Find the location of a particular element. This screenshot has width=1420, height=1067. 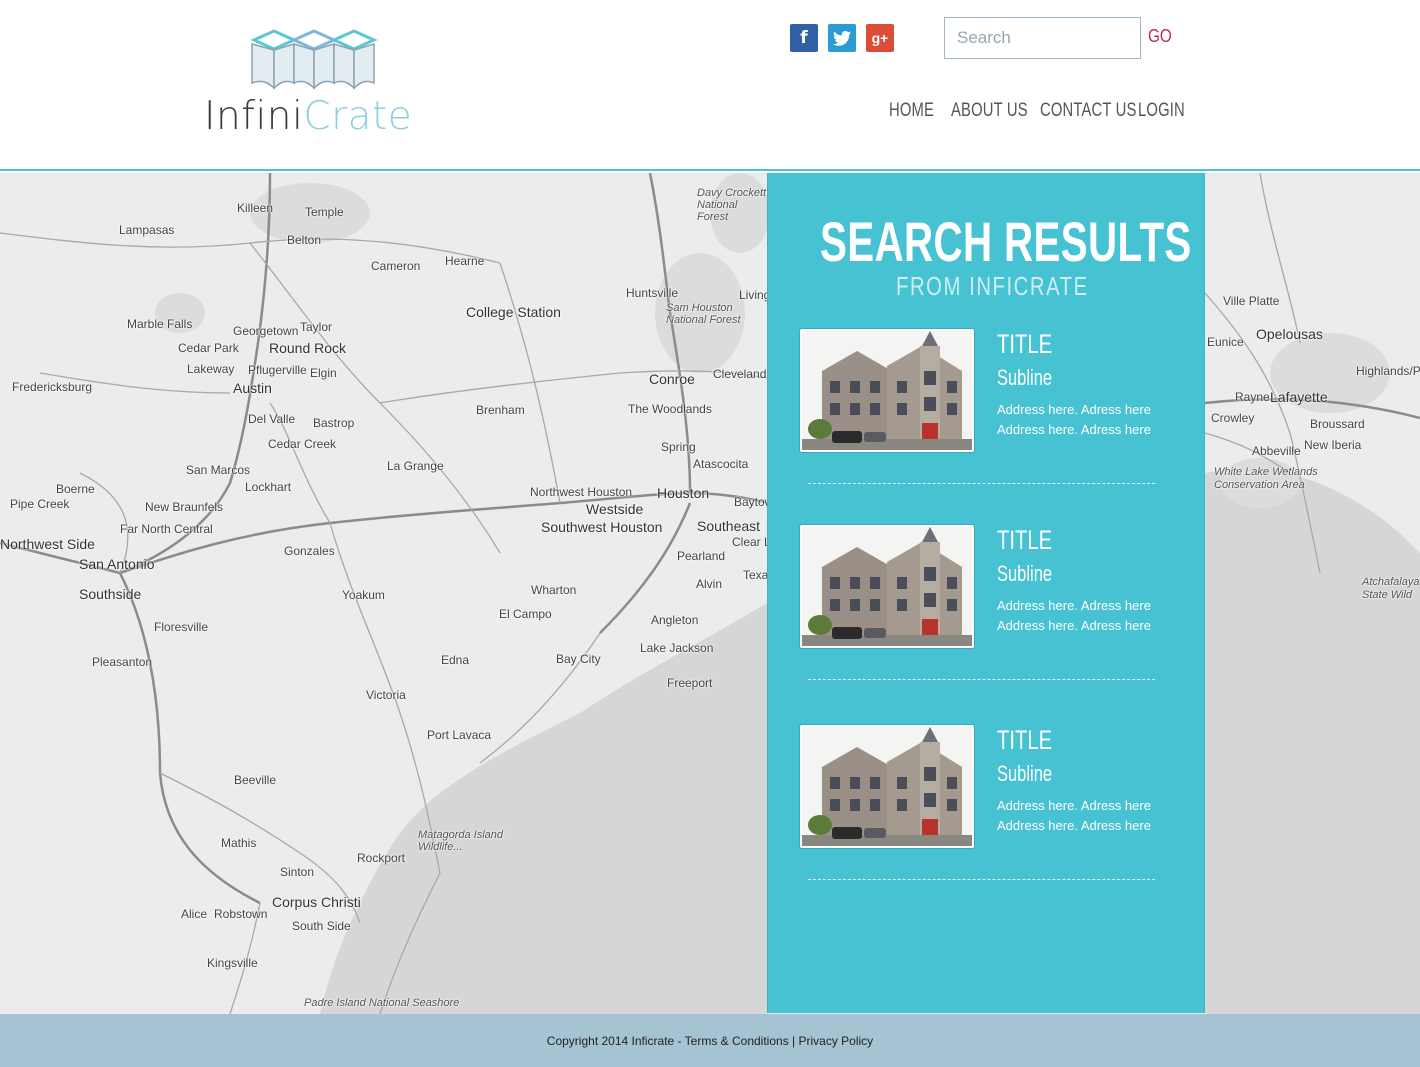

brand-wordmark: InfiniCrate is located at coordinates (308, 116).